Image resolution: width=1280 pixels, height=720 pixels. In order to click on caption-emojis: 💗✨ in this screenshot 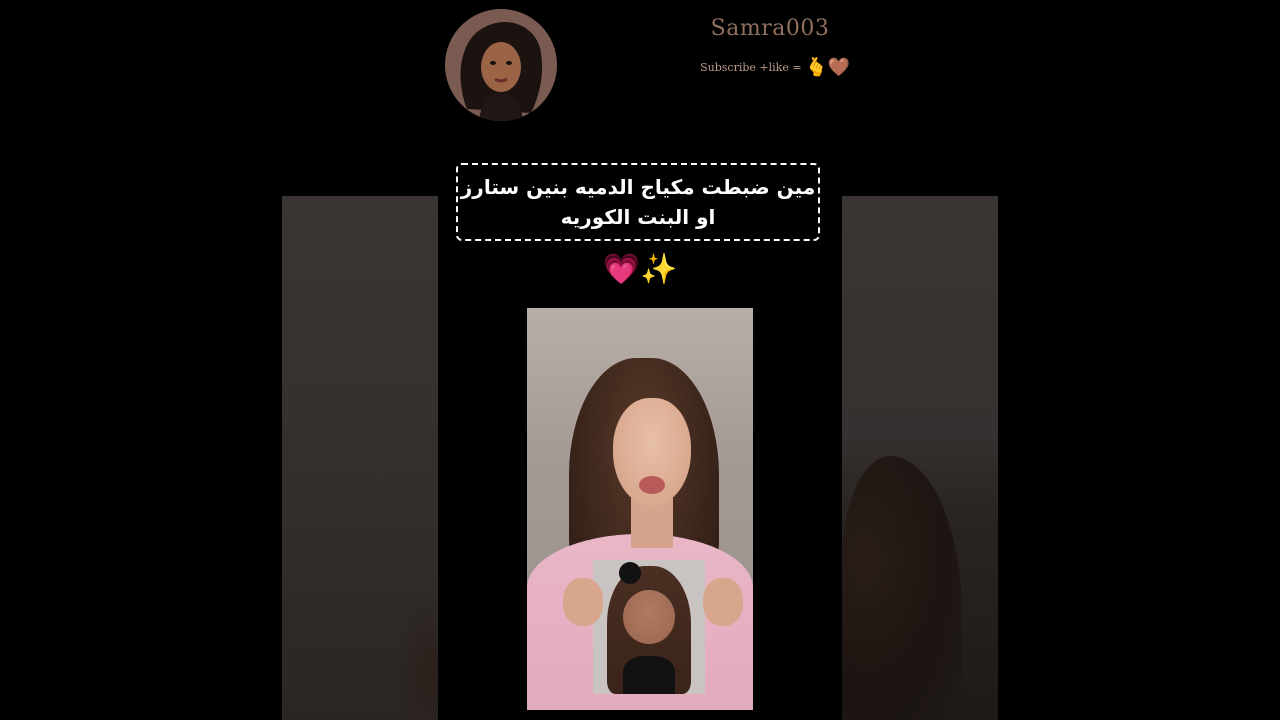, I will do `click(640, 269)`.